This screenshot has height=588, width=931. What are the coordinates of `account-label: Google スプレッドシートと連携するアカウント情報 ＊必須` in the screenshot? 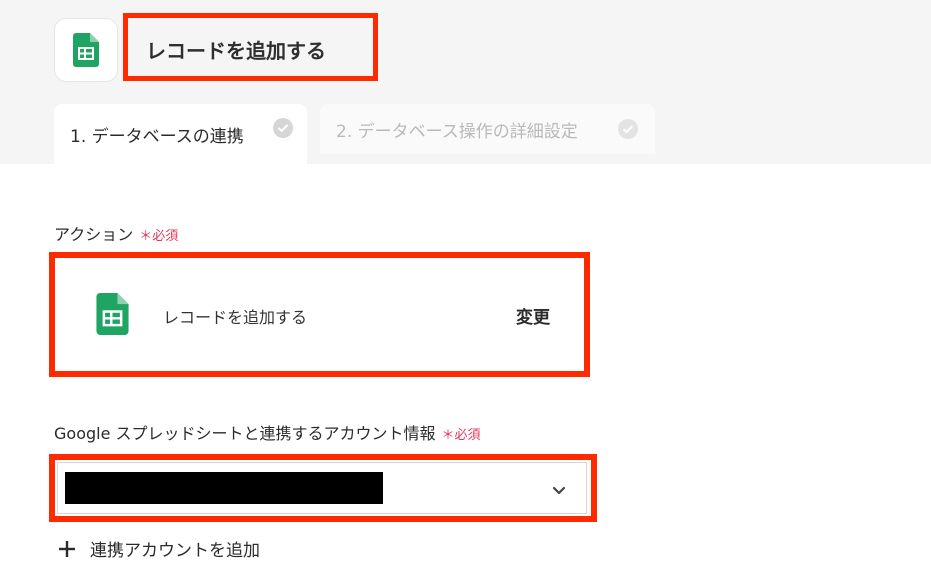 It's located at (267, 432).